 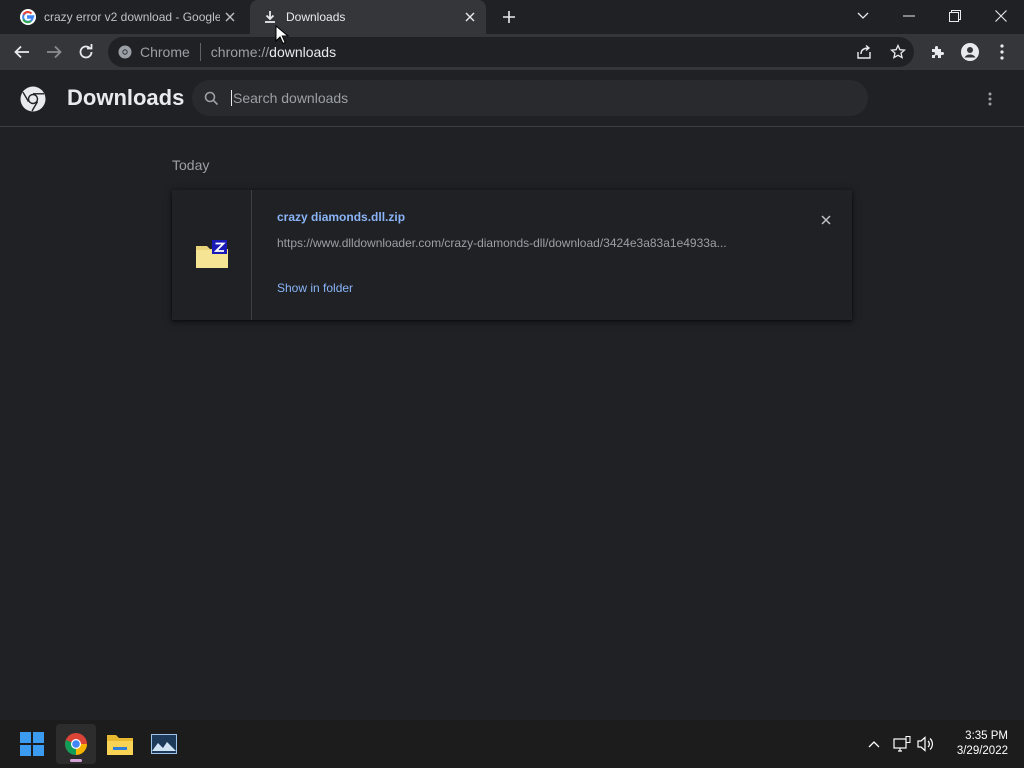 What do you see at coordinates (86, 52) in the screenshot?
I see `reload-button` at bounding box center [86, 52].